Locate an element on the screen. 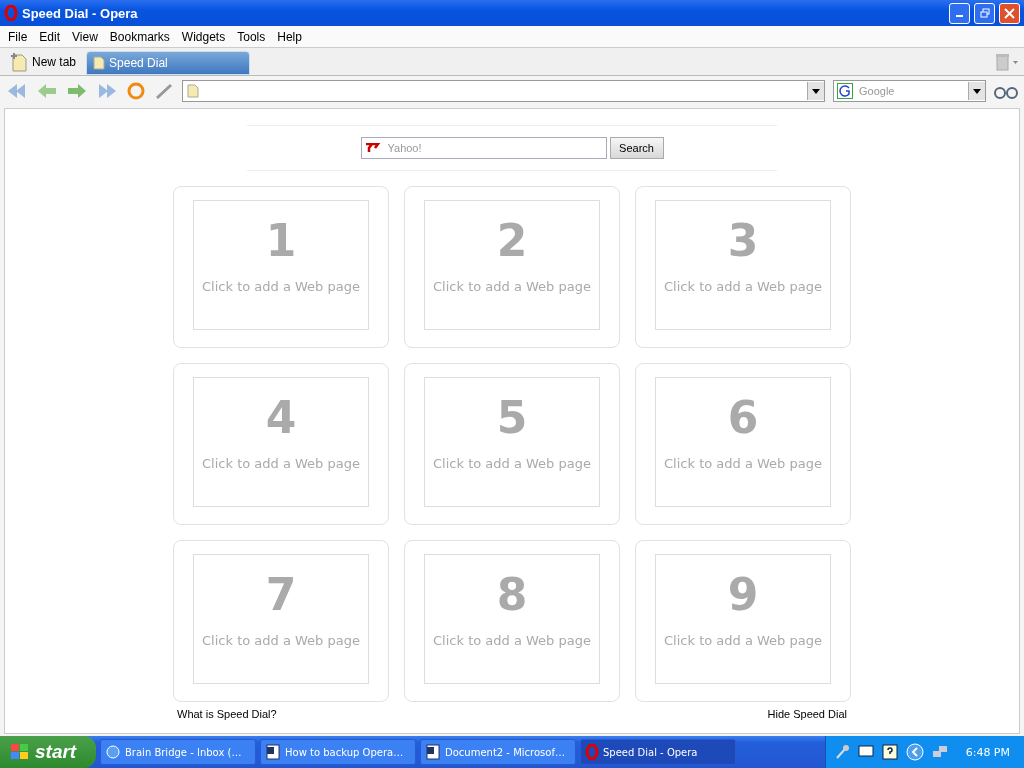  trash-icon is located at coordinates (1007, 61).